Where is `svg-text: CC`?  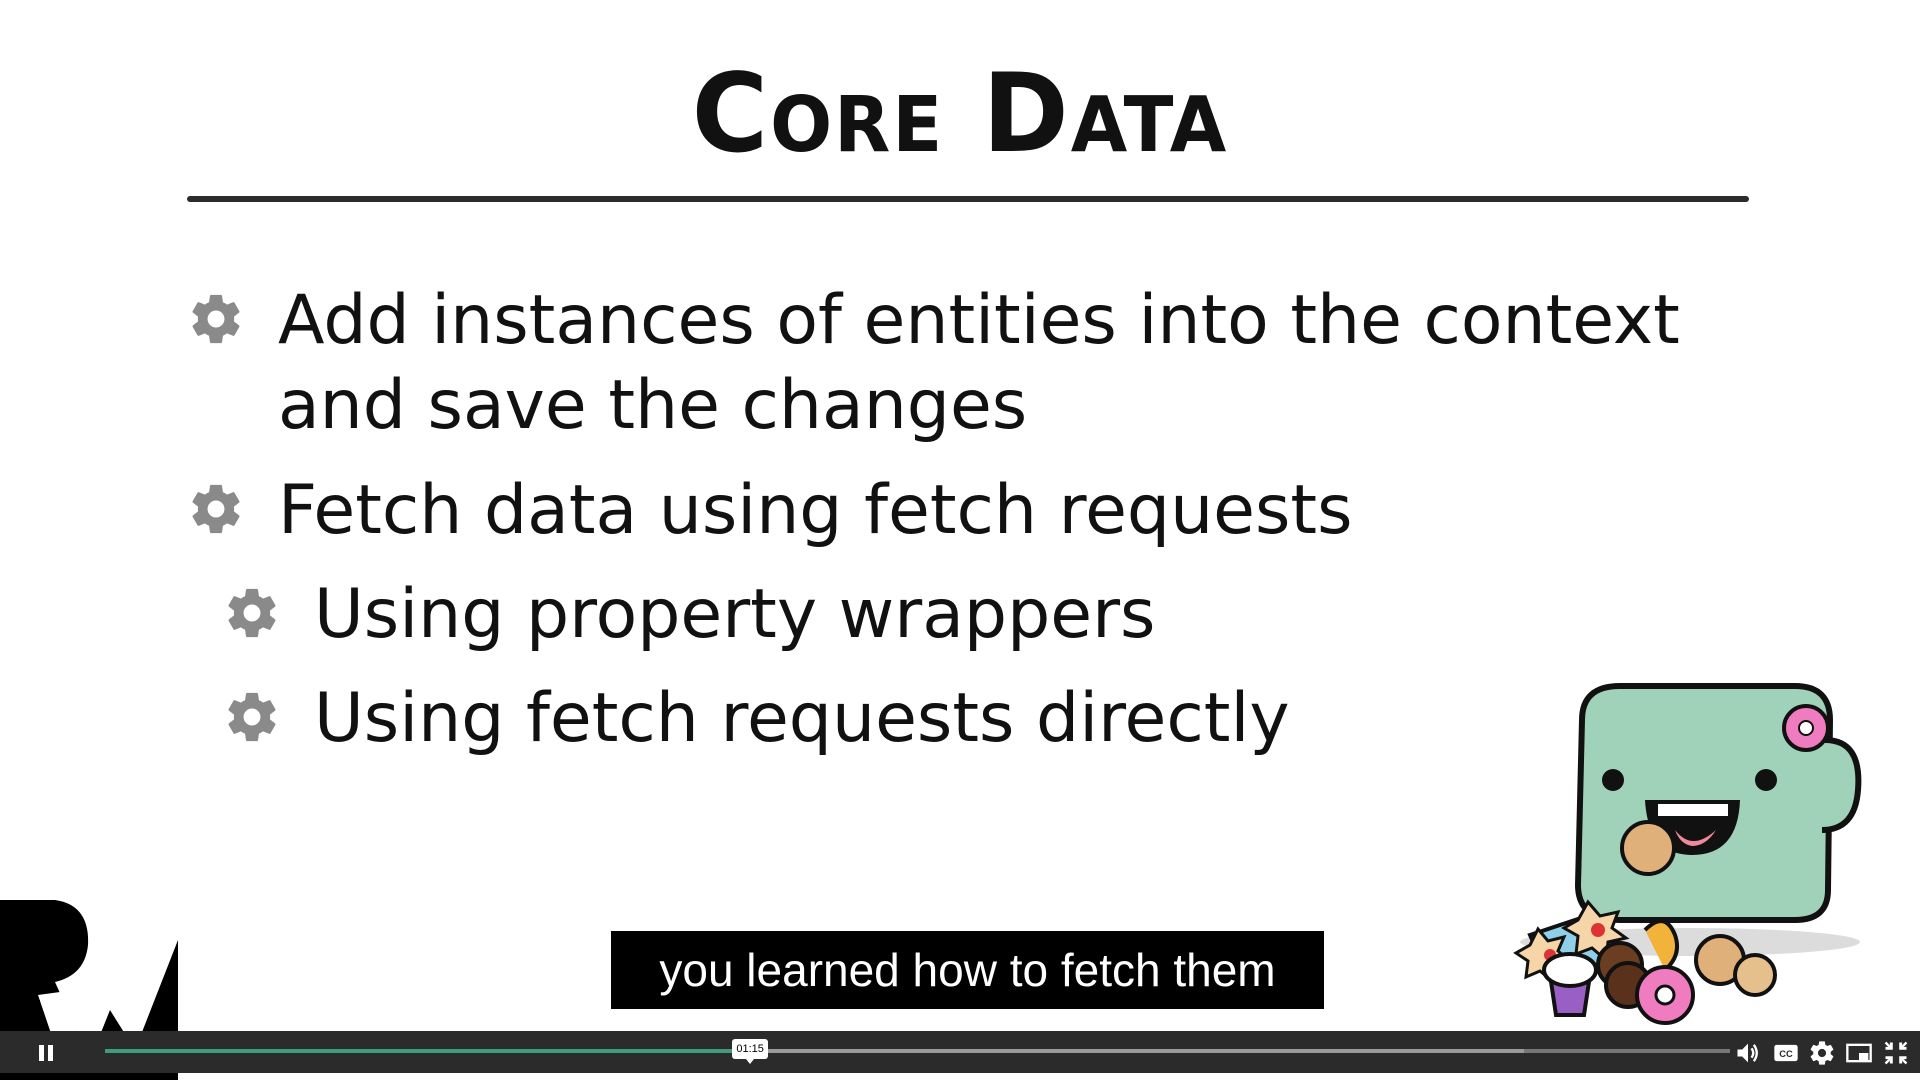
svg-text: CC is located at coordinates (1786, 1054).